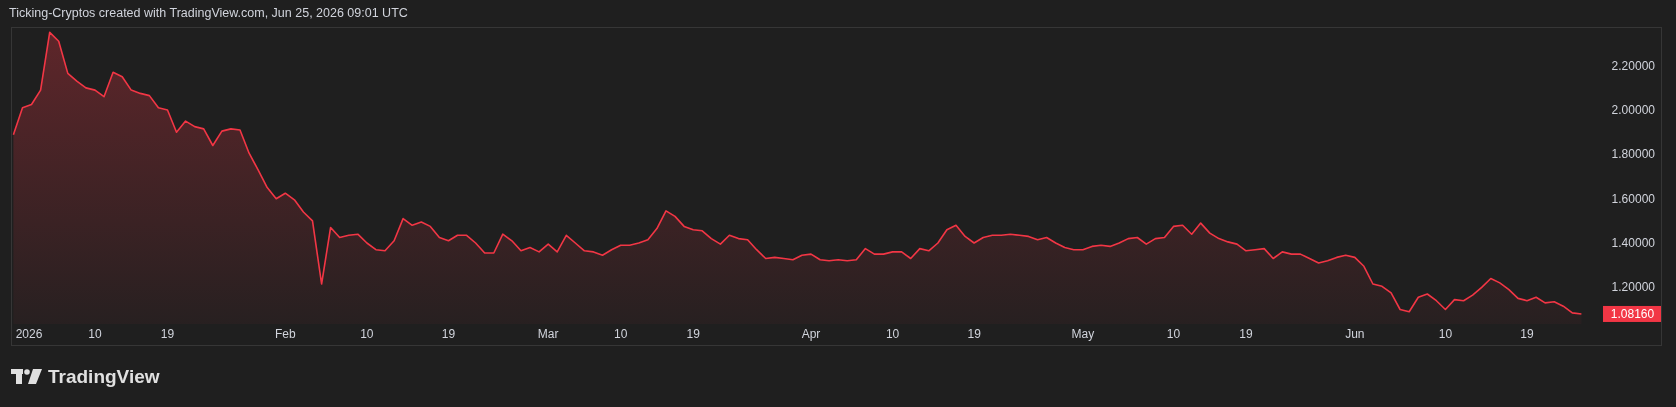  I want to click on y-axis-label: 2.20000, so click(1633, 65).